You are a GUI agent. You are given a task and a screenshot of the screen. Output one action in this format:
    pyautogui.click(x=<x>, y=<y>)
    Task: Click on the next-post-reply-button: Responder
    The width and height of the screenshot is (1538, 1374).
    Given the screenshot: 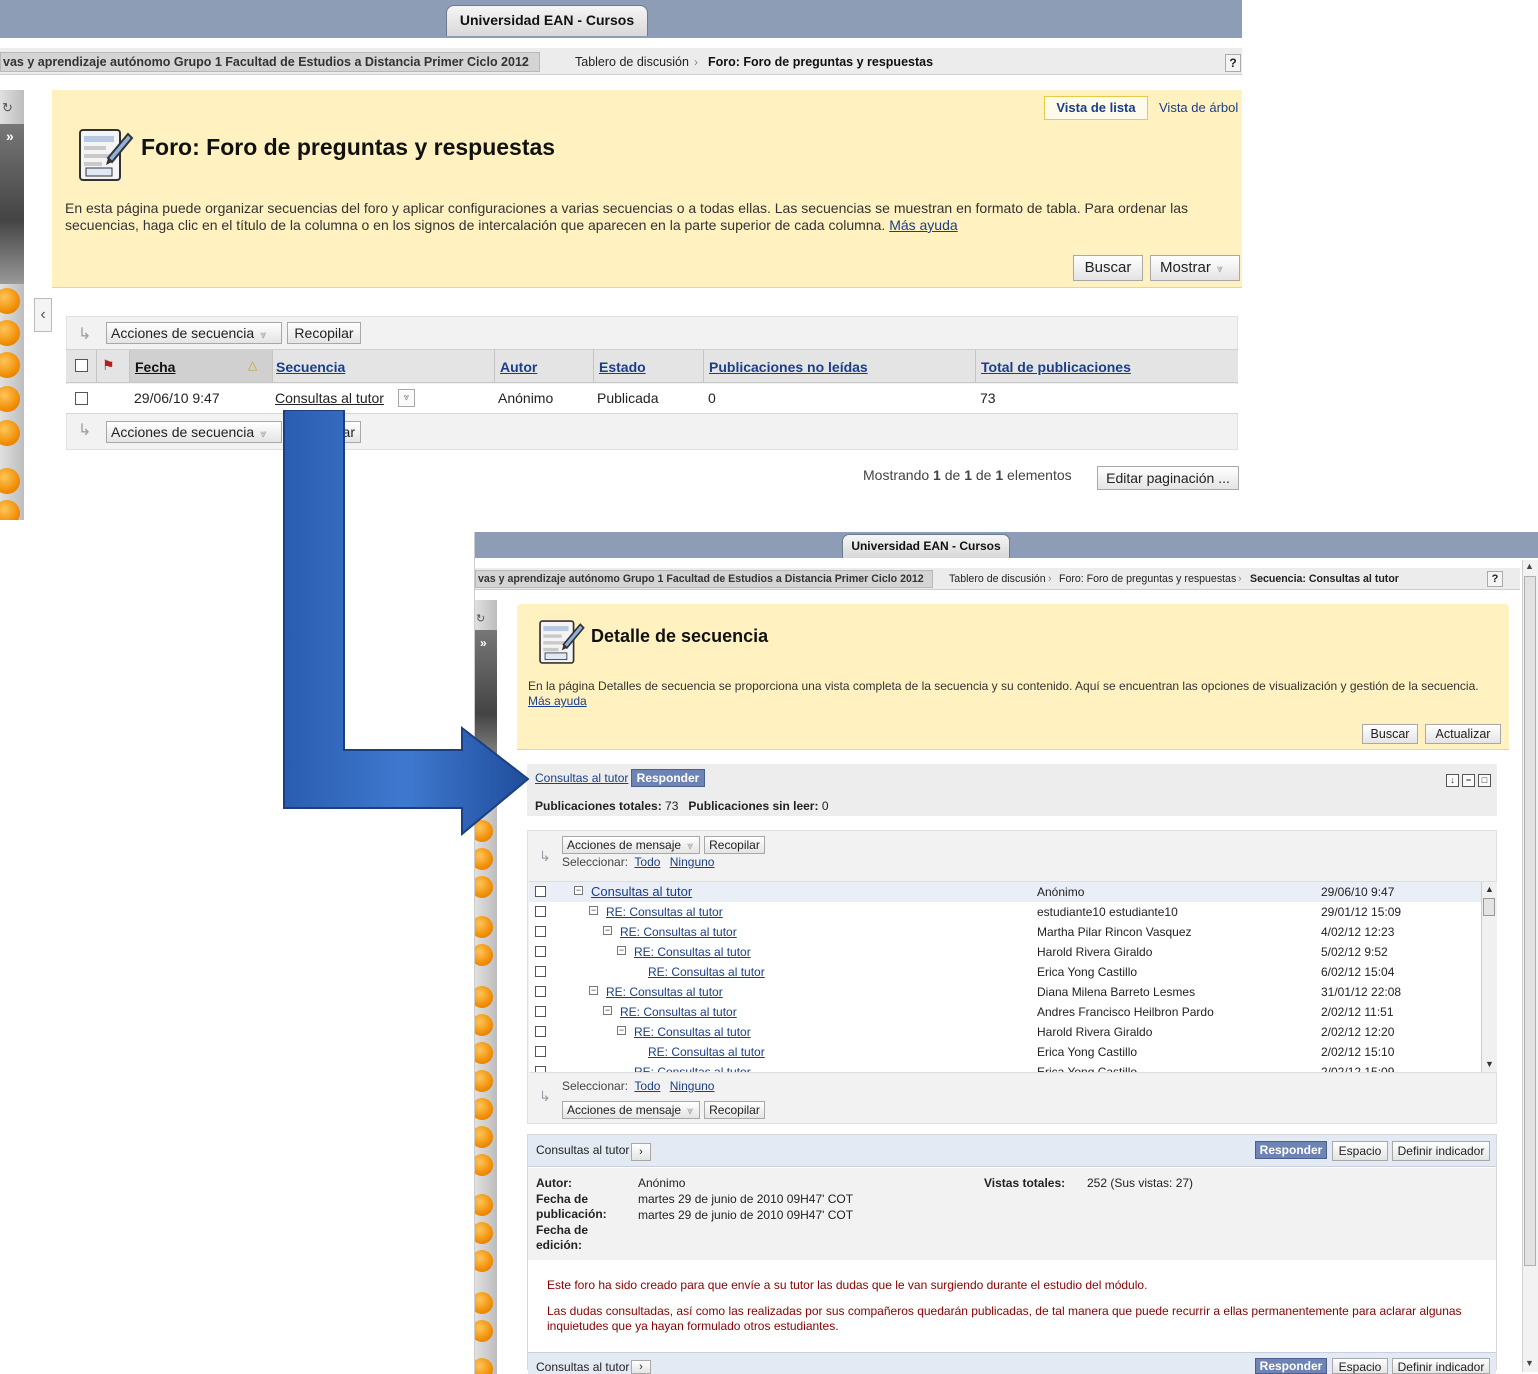 What is the action you would take?
    pyautogui.click(x=1291, y=1366)
    